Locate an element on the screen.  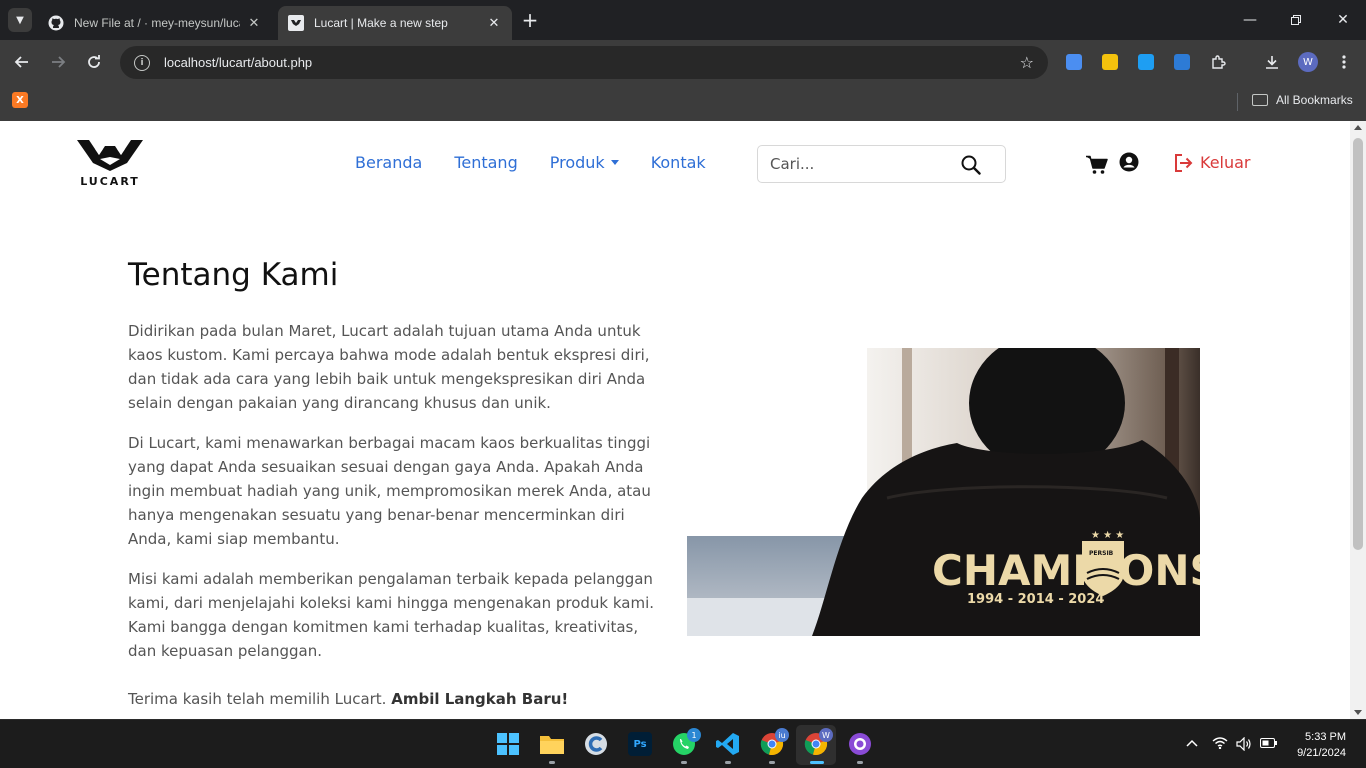
logout-label: Keluar is located at coordinates (1225, 162).